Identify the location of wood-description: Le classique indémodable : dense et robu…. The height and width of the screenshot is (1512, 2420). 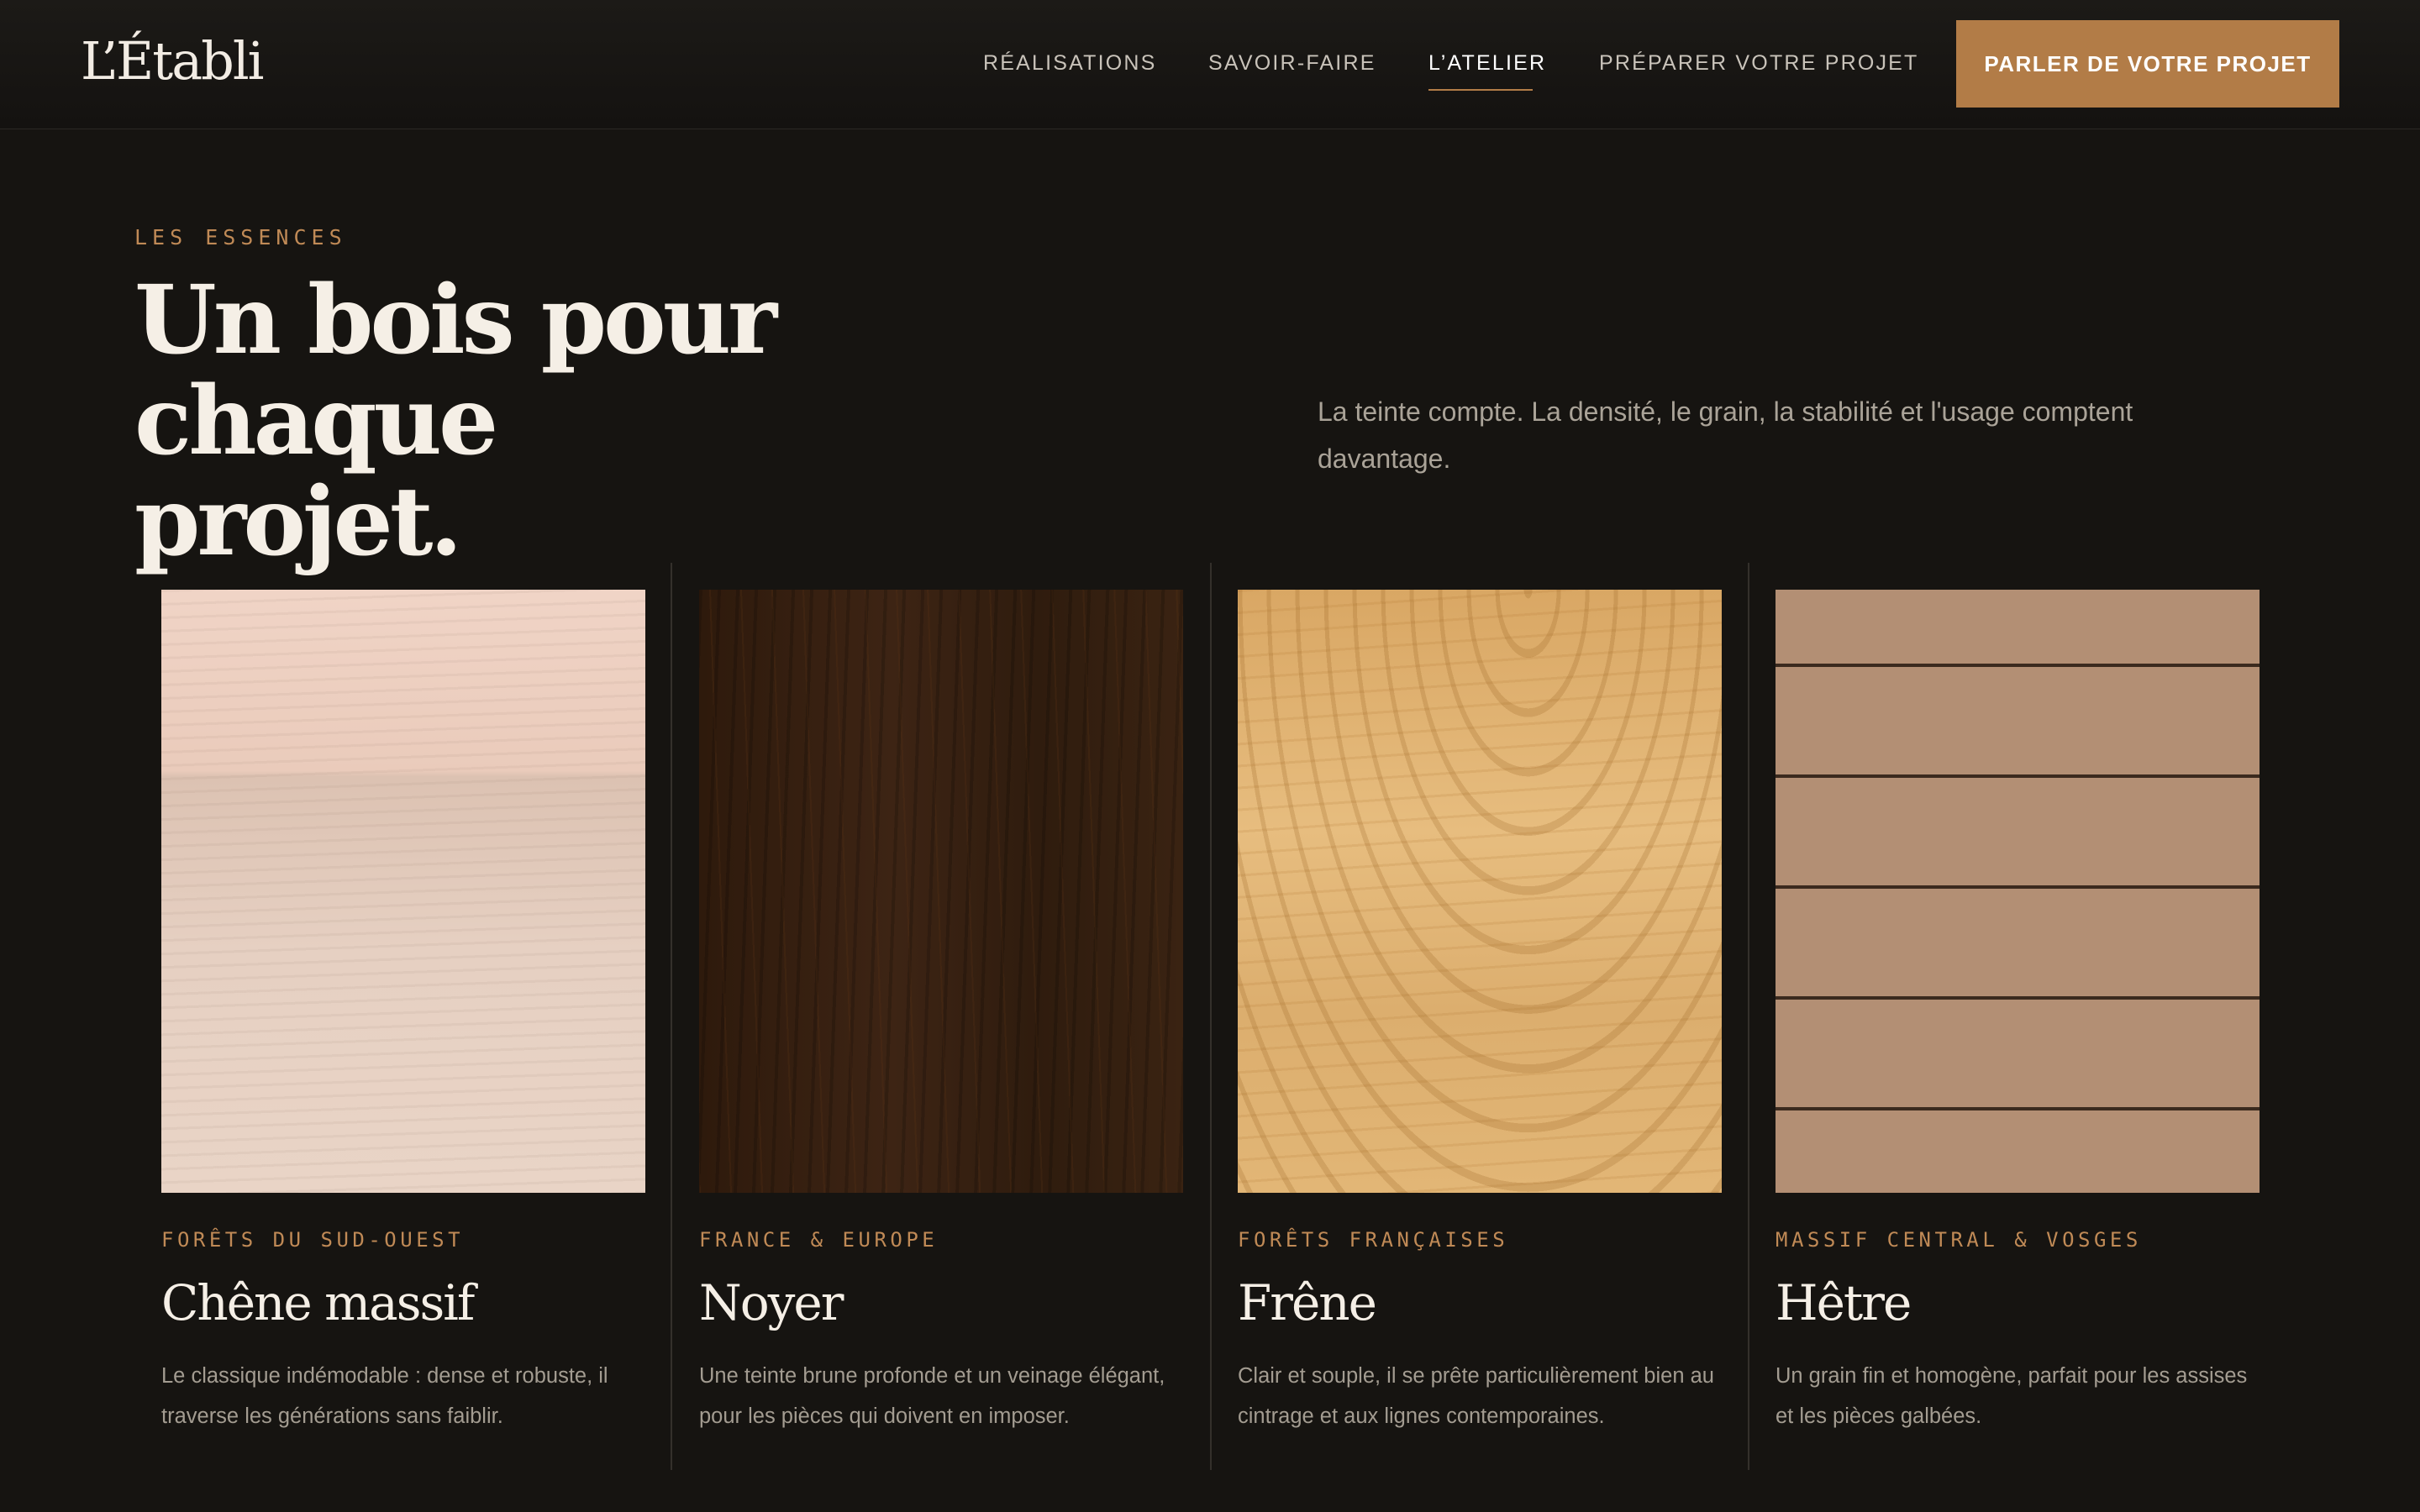
(384, 1396).